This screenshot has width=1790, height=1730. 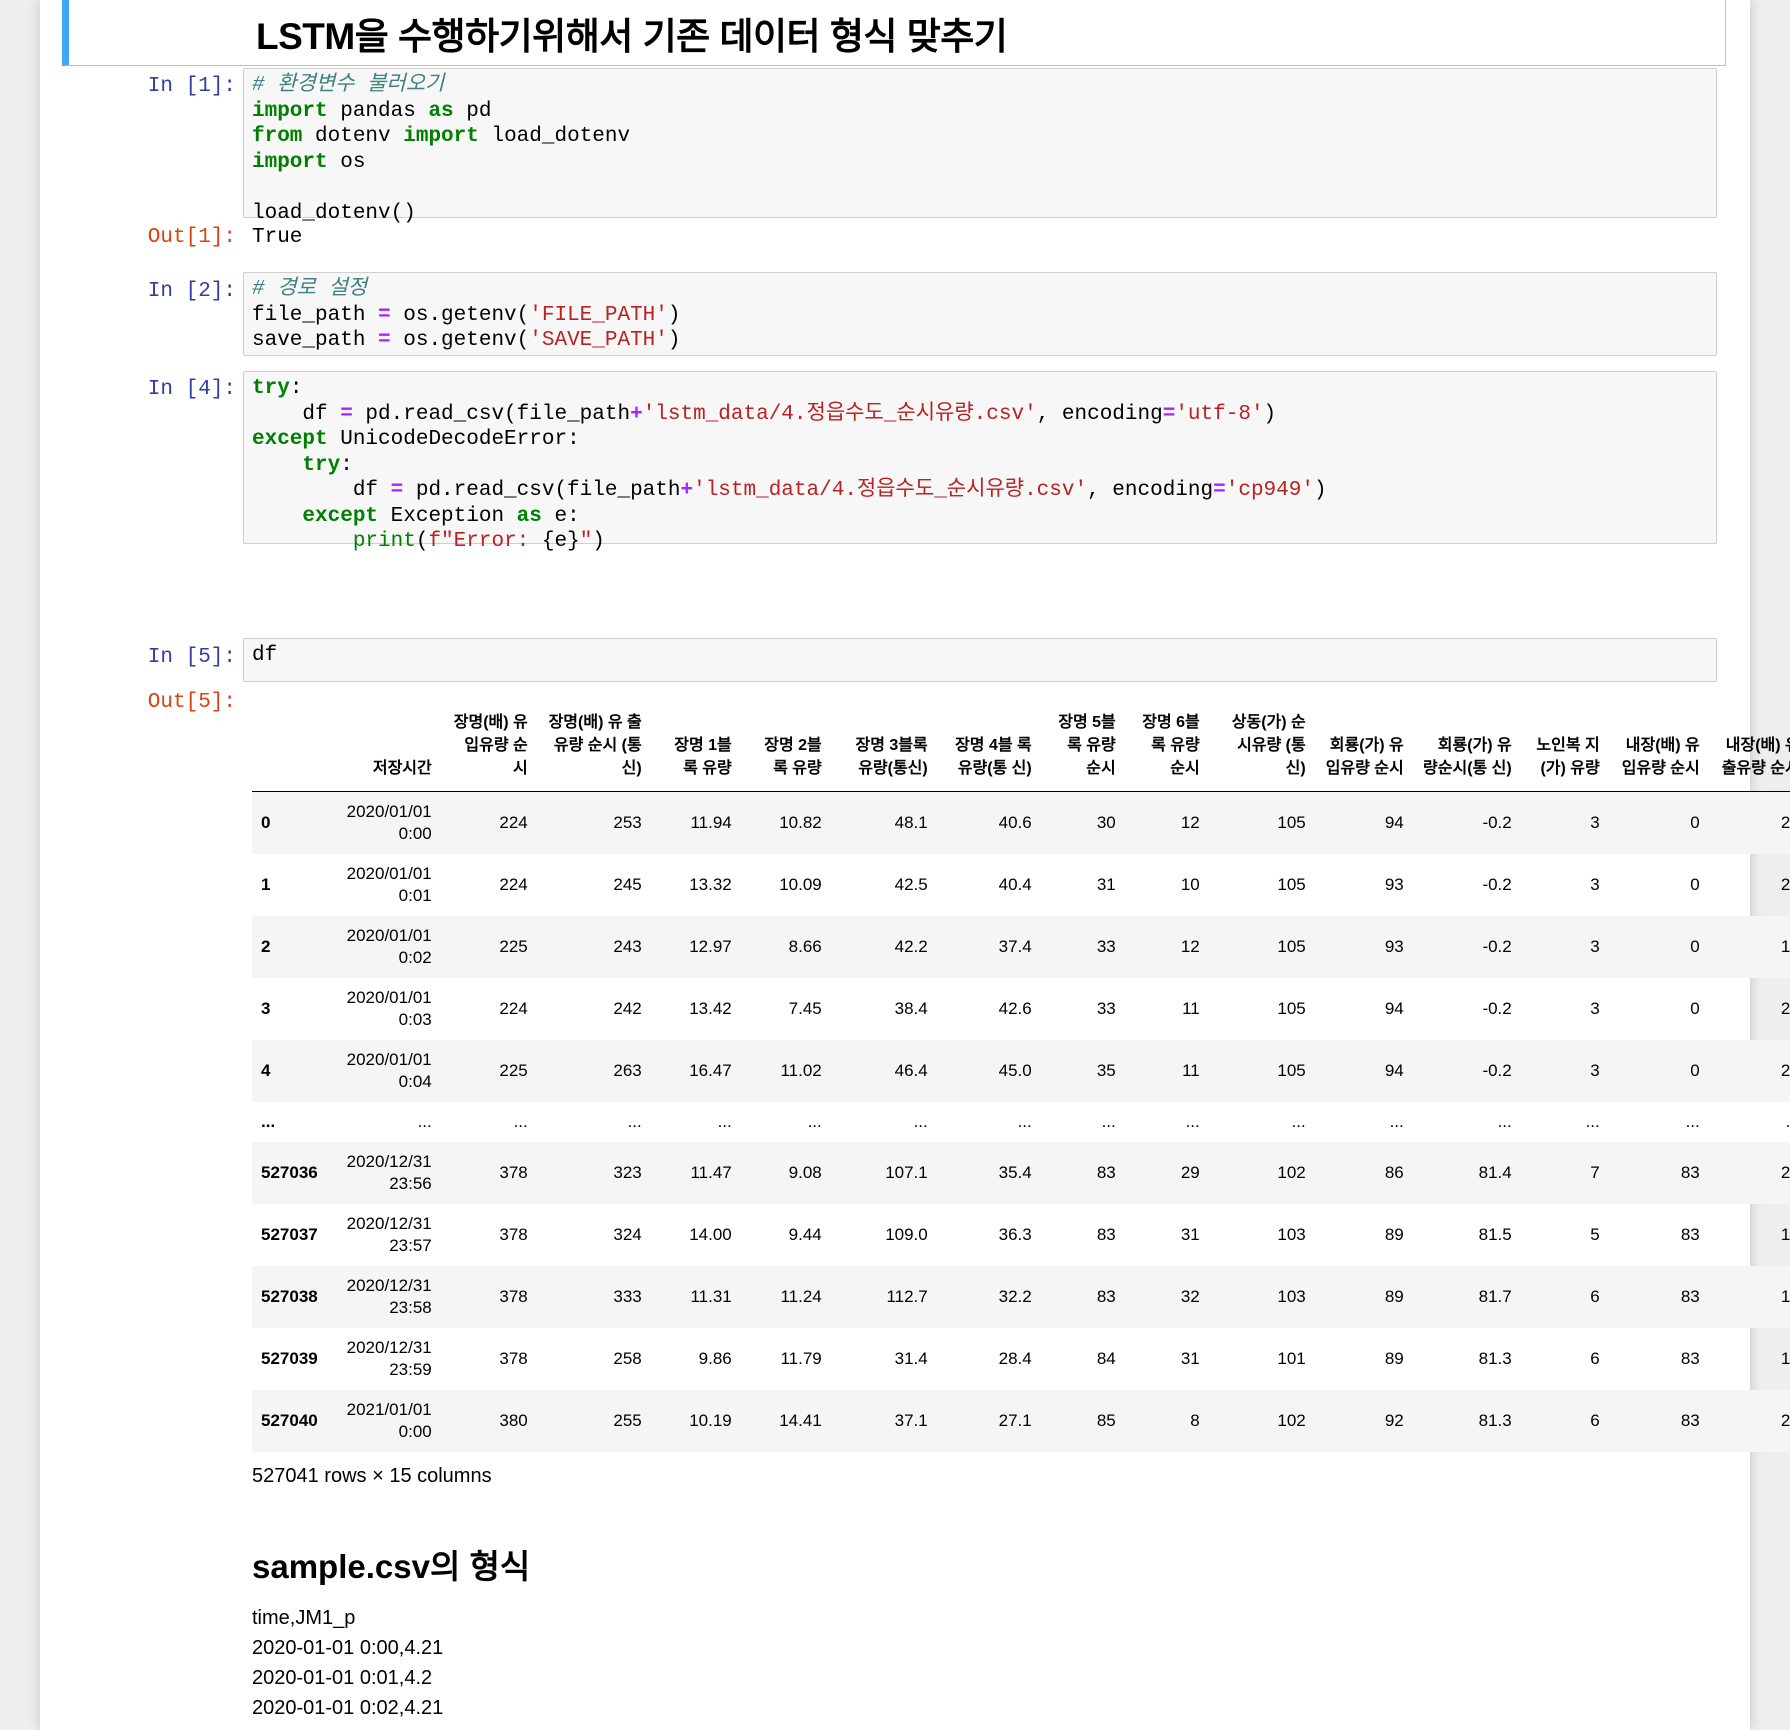 I want to click on code-token: load_dotenv(), so click(x=334, y=213).